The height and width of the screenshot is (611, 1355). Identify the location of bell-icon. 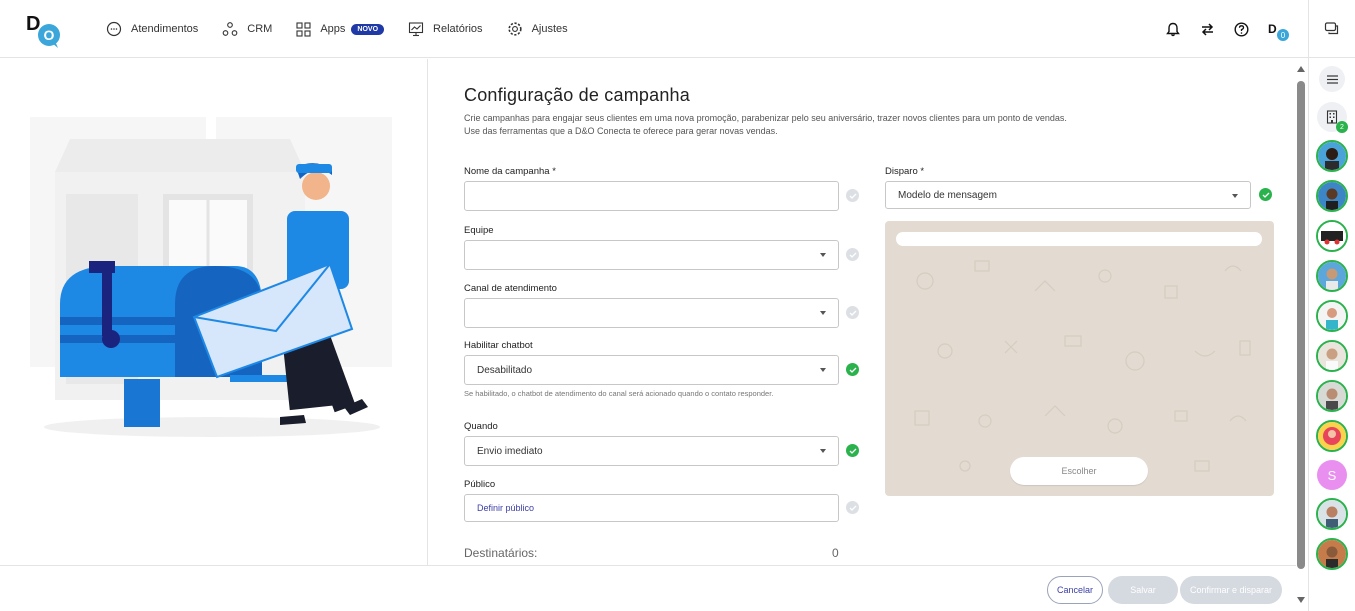
(1173, 29).